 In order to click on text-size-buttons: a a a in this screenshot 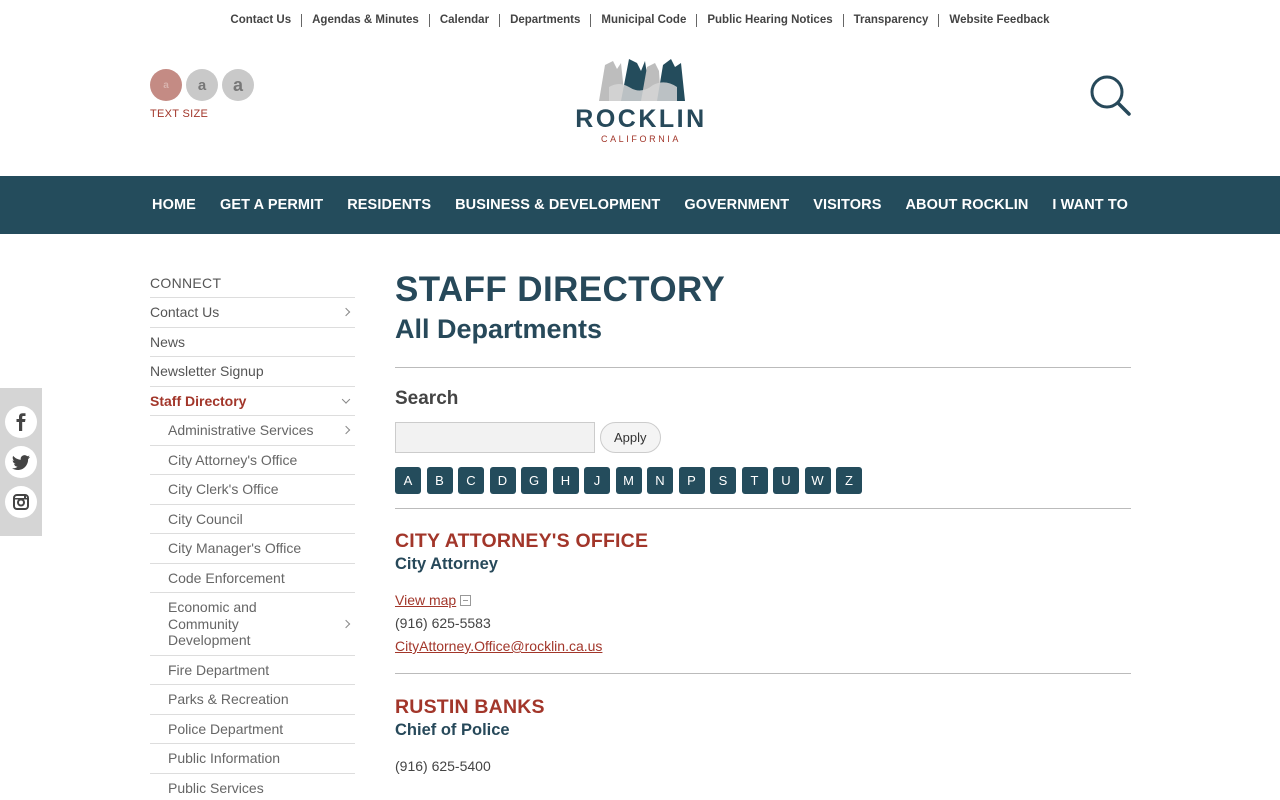, I will do `click(202, 85)`.